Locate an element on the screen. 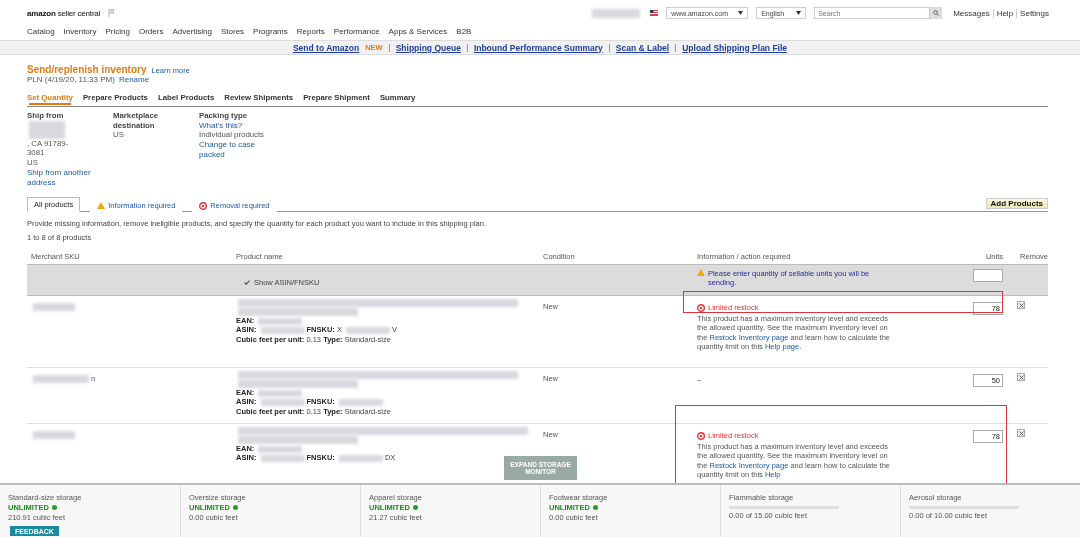  subnav-link: Upload Shipping Plan File is located at coordinates (735, 47).